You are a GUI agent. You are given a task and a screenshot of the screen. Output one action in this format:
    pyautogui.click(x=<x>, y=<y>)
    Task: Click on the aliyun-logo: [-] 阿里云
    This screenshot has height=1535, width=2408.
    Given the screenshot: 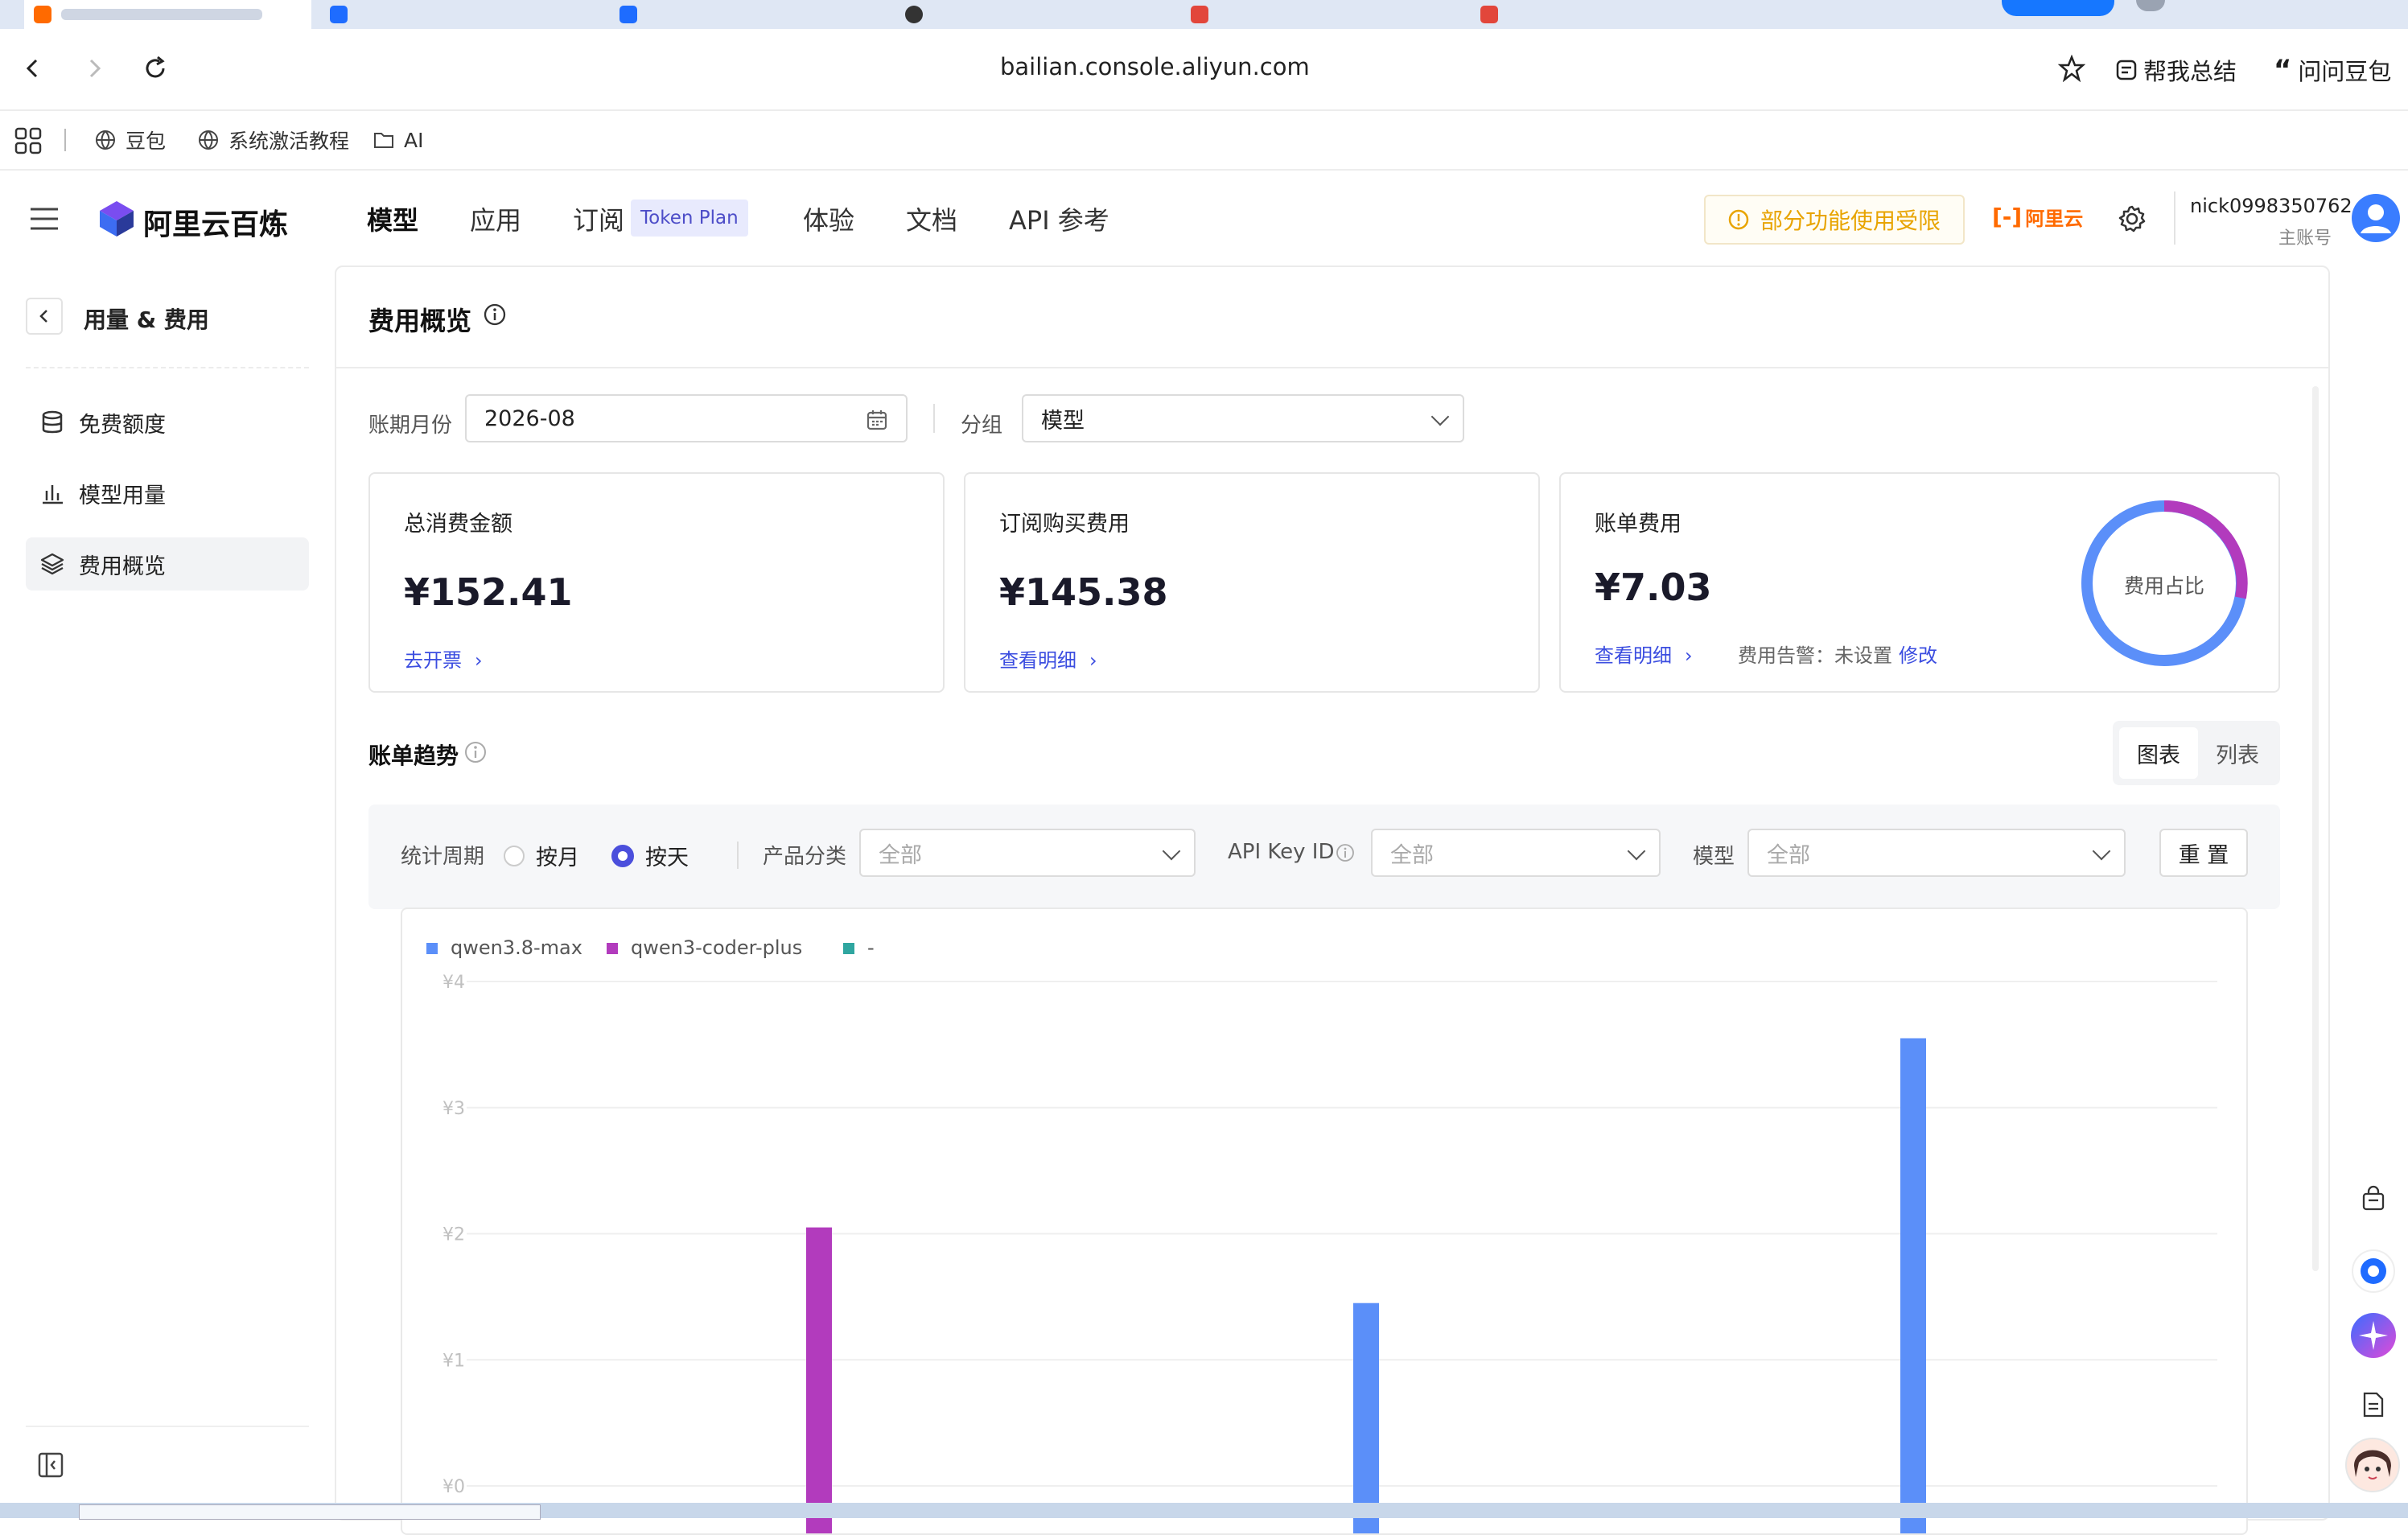 What is the action you would take?
    pyautogui.click(x=2037, y=217)
    